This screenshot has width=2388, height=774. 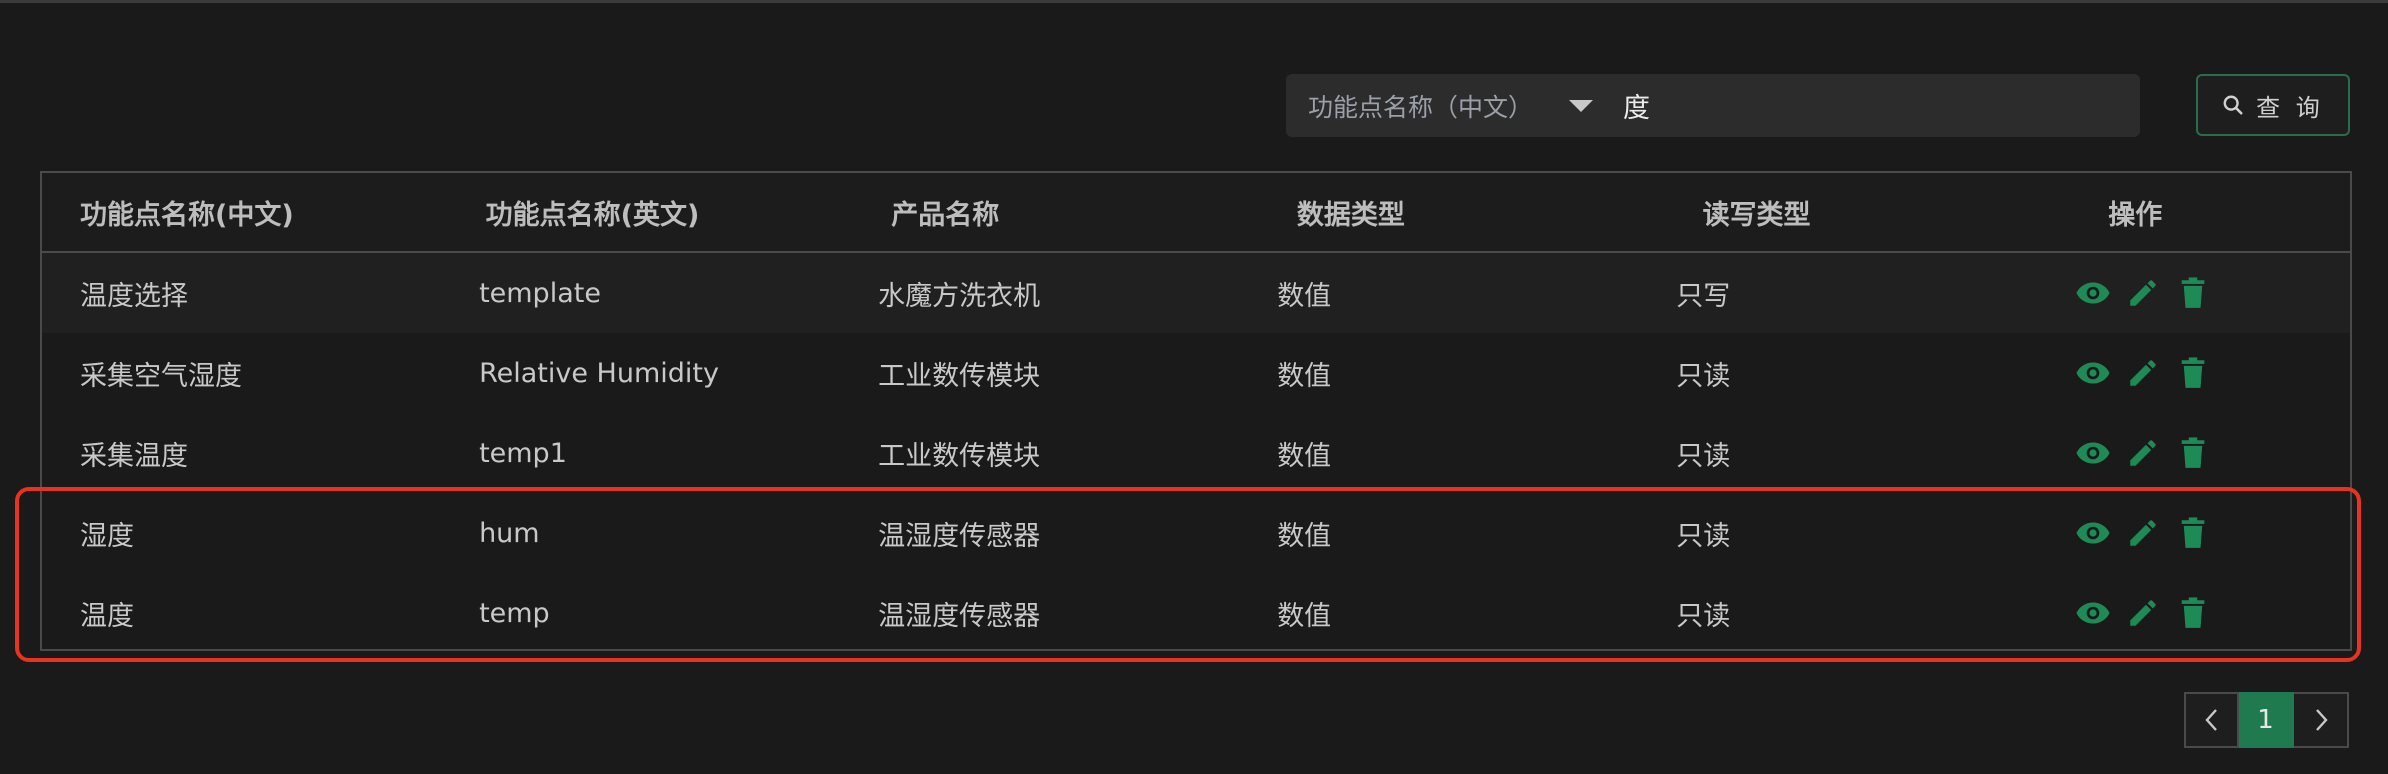 What do you see at coordinates (1350, 215) in the screenshot?
I see `column-header: 数据类型` at bounding box center [1350, 215].